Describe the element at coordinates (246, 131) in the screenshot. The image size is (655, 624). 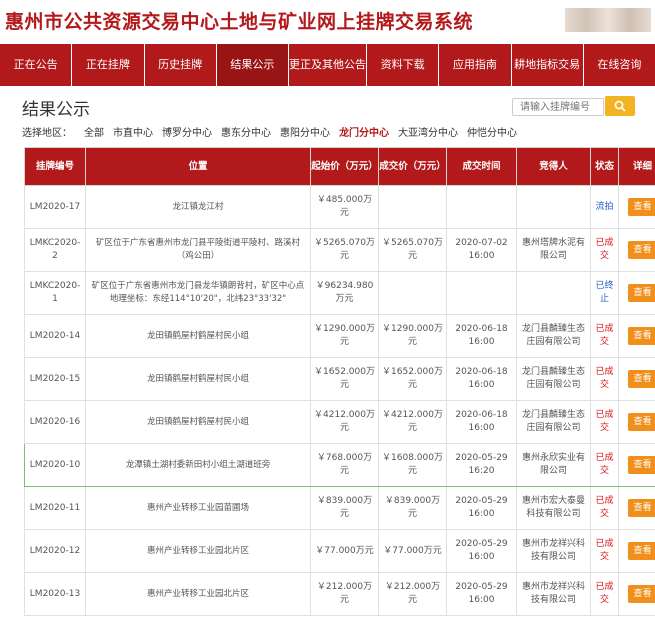
I see `region-option: 惠东分中心` at that location.